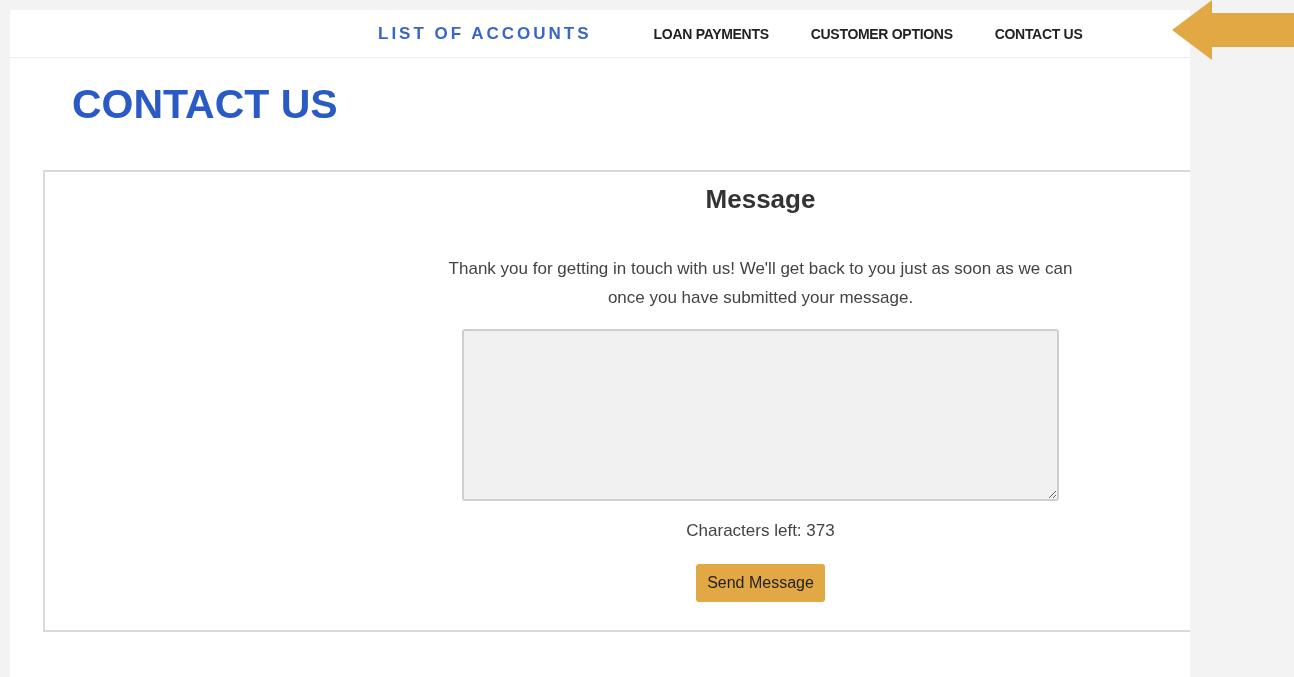  What do you see at coordinates (485, 33) in the screenshot?
I see `nav-link: LIST OF ACCOUNTS` at bounding box center [485, 33].